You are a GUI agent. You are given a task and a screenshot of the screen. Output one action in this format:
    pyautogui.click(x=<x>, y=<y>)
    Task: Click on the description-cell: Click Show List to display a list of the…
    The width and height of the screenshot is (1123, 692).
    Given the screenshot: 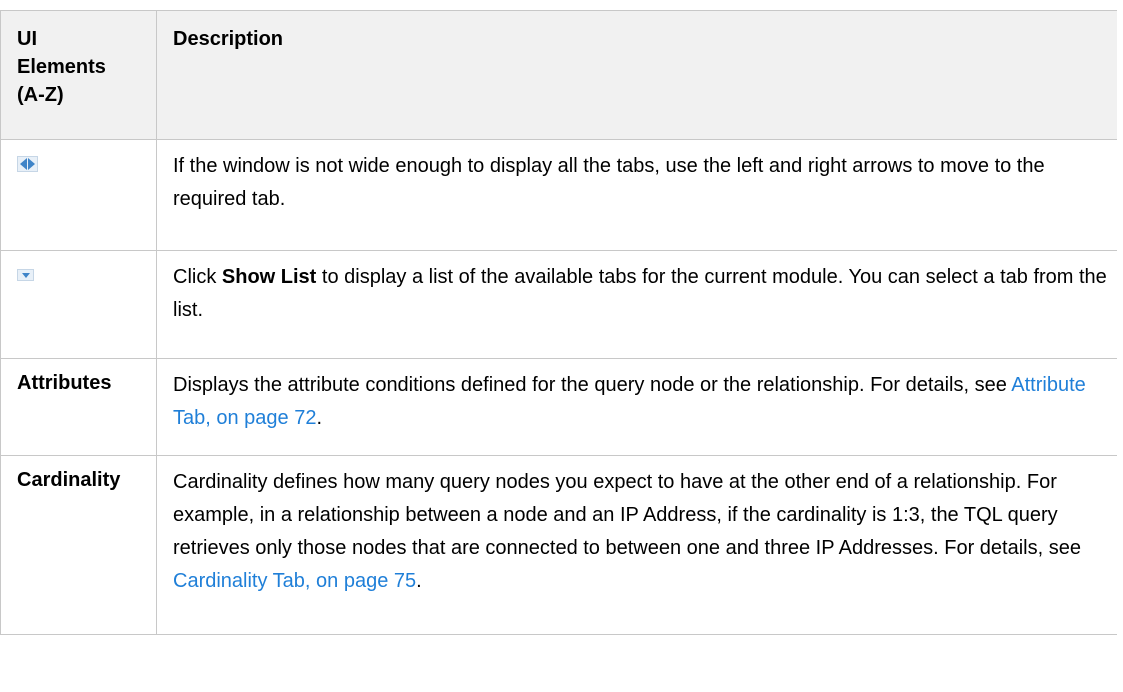 What is the action you would take?
    pyautogui.click(x=637, y=304)
    